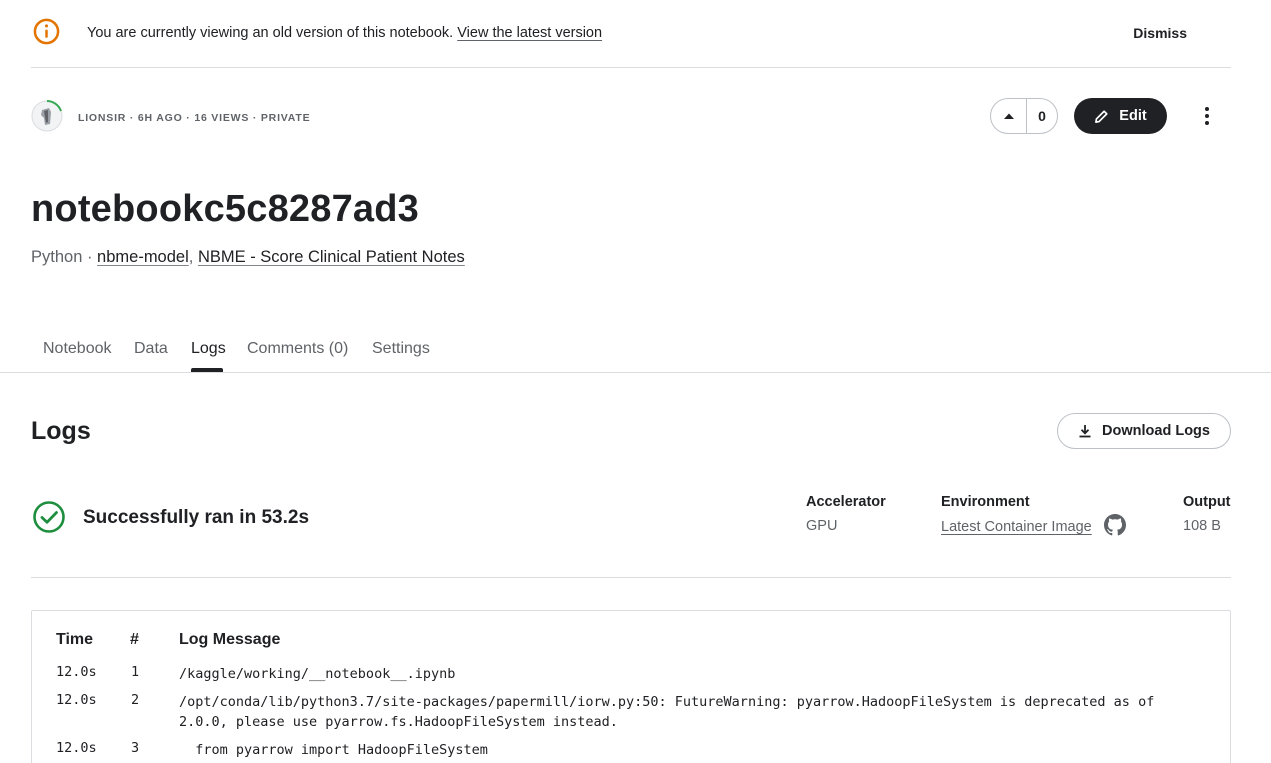 Image resolution: width=1271 pixels, height=763 pixels. Describe the element at coordinates (1016, 527) in the screenshot. I see `environment-link: Latest Container Image` at that location.